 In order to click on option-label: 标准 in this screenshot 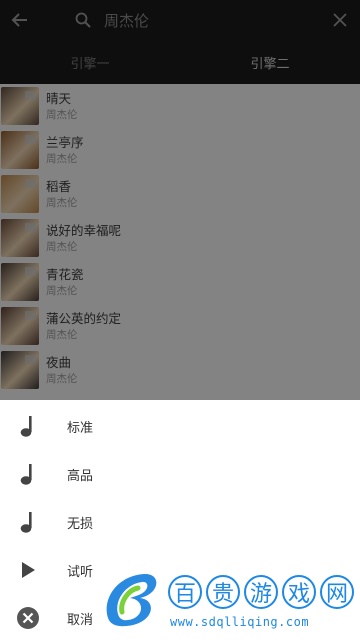, I will do `click(80, 428)`.